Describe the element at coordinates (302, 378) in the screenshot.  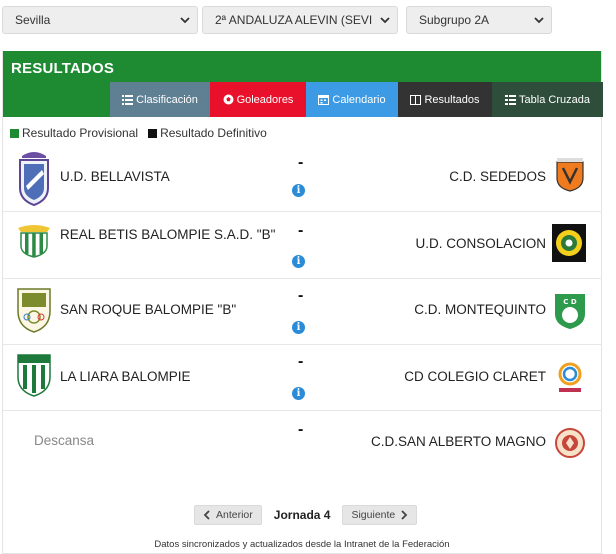
I see `match-row: LA LIARA BALOMPIE - i CD COLEGIO CLARET` at that location.